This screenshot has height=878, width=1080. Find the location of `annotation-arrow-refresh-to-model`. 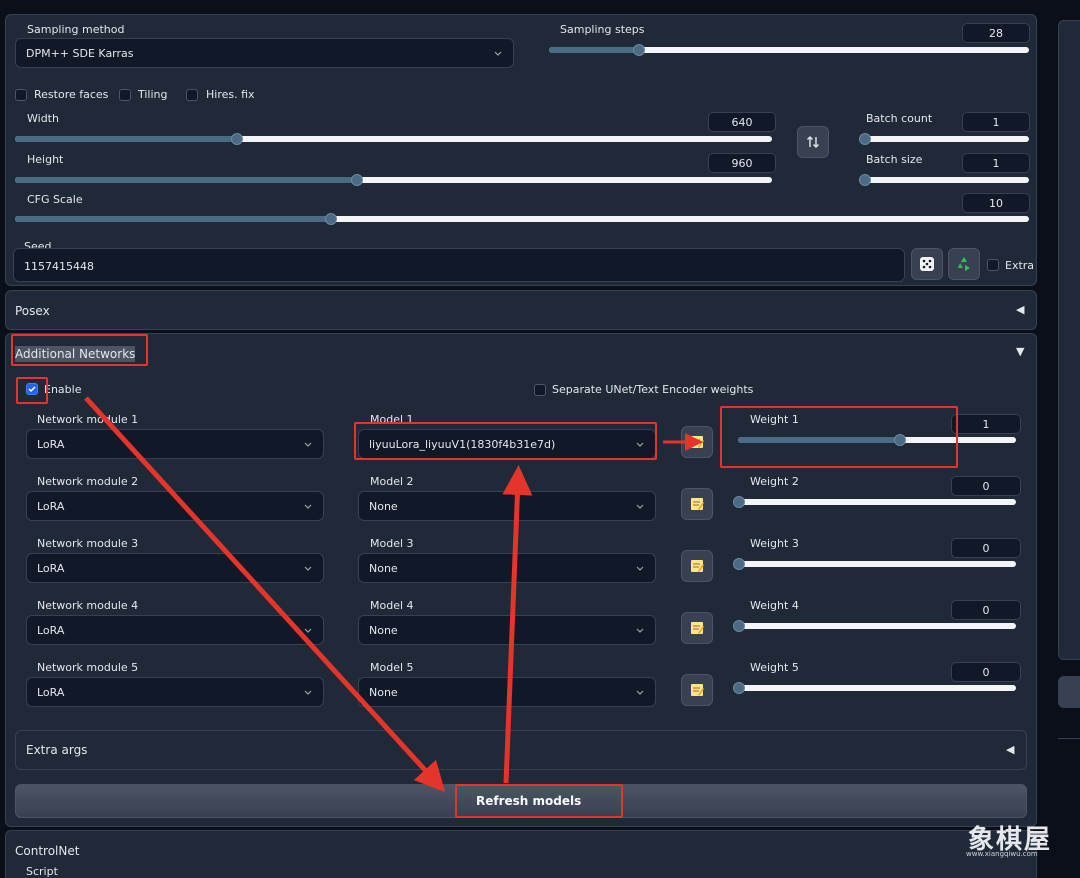

annotation-arrow-refresh-to-model is located at coordinates (517, 624).